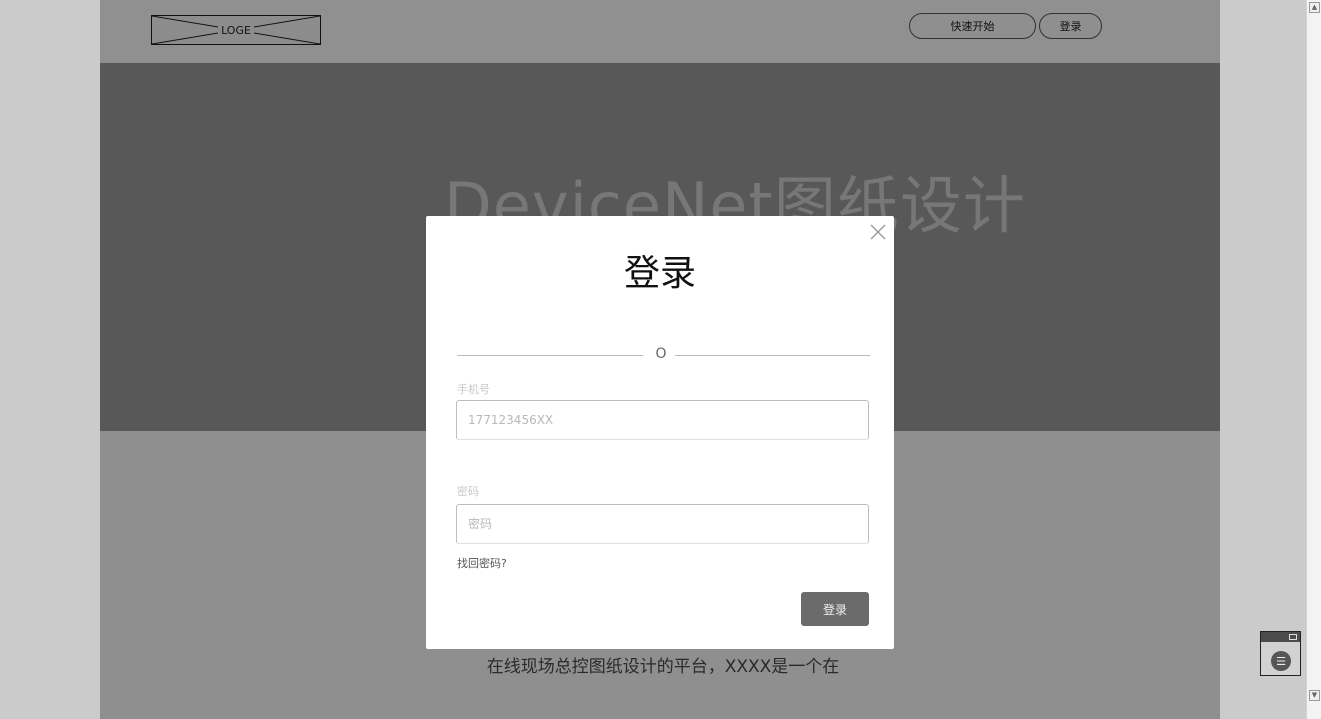 This screenshot has height=719, width=1321. What do you see at coordinates (835, 609) in the screenshot?
I see `login-submit-button: 登录` at bounding box center [835, 609].